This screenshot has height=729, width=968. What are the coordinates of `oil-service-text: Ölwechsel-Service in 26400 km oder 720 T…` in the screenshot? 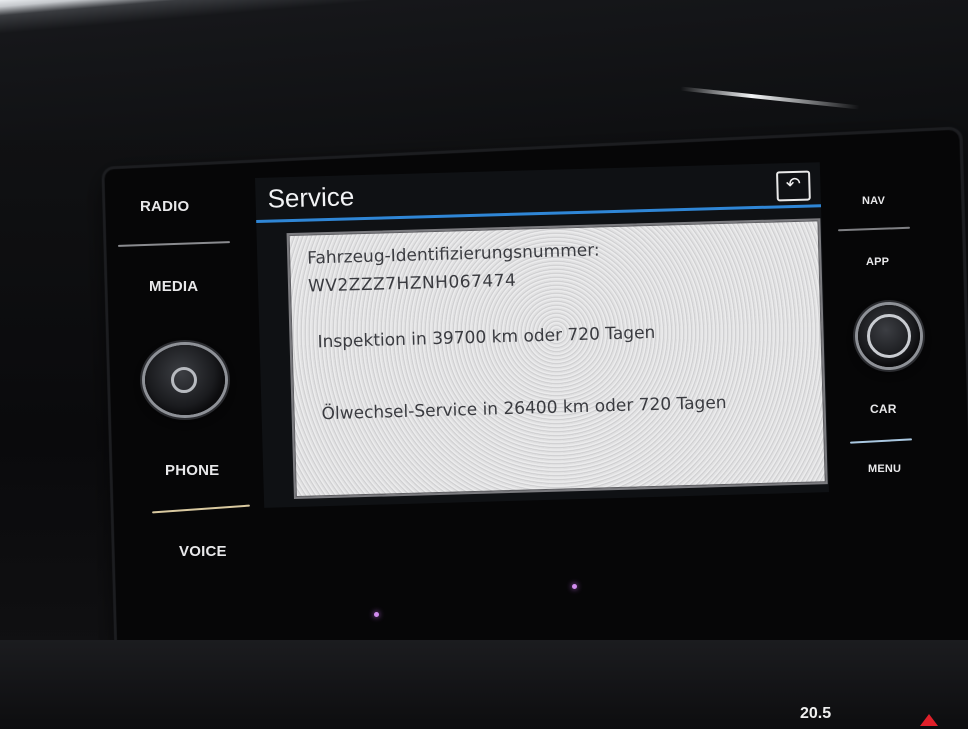 It's located at (524, 408).